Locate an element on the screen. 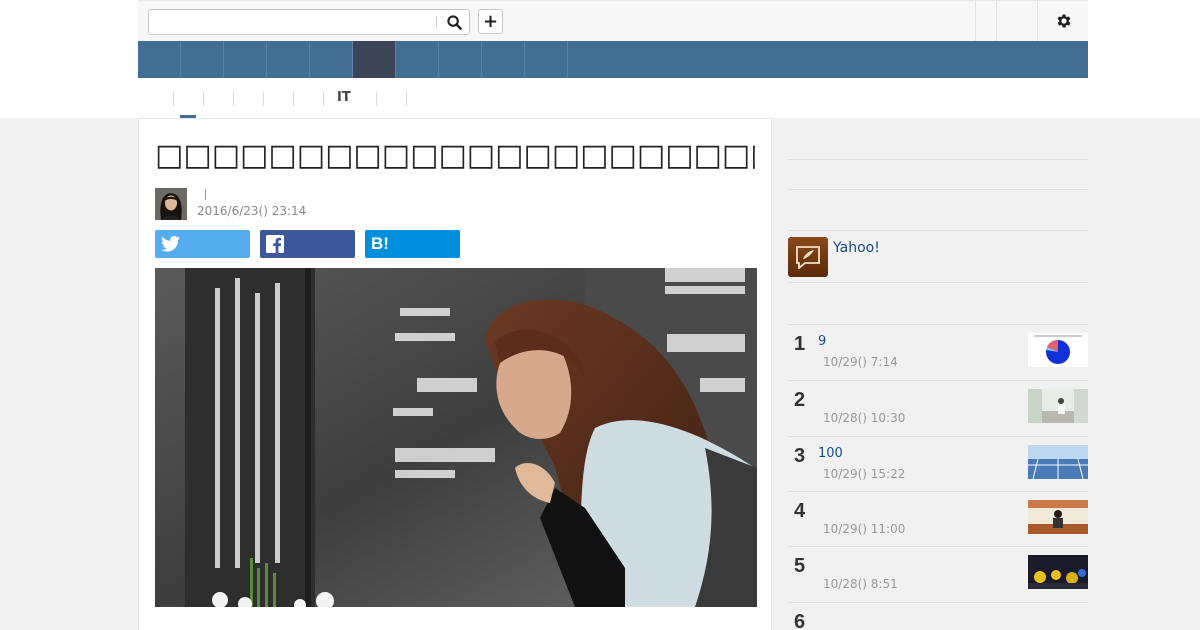 The height and width of the screenshot is (630, 1200). rank-number: 6 is located at coordinates (800, 620).